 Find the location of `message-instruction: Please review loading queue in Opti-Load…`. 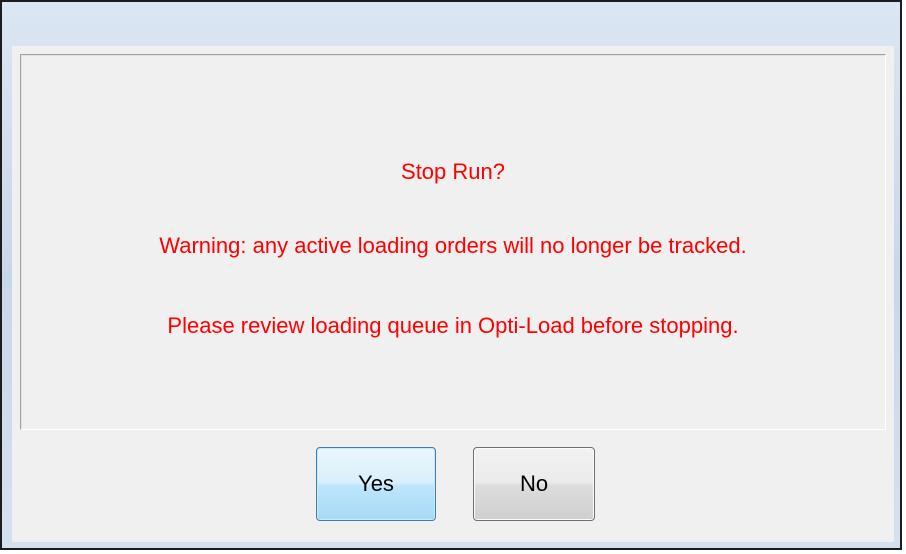

message-instruction: Please review loading queue in Opti-Load… is located at coordinates (453, 325).